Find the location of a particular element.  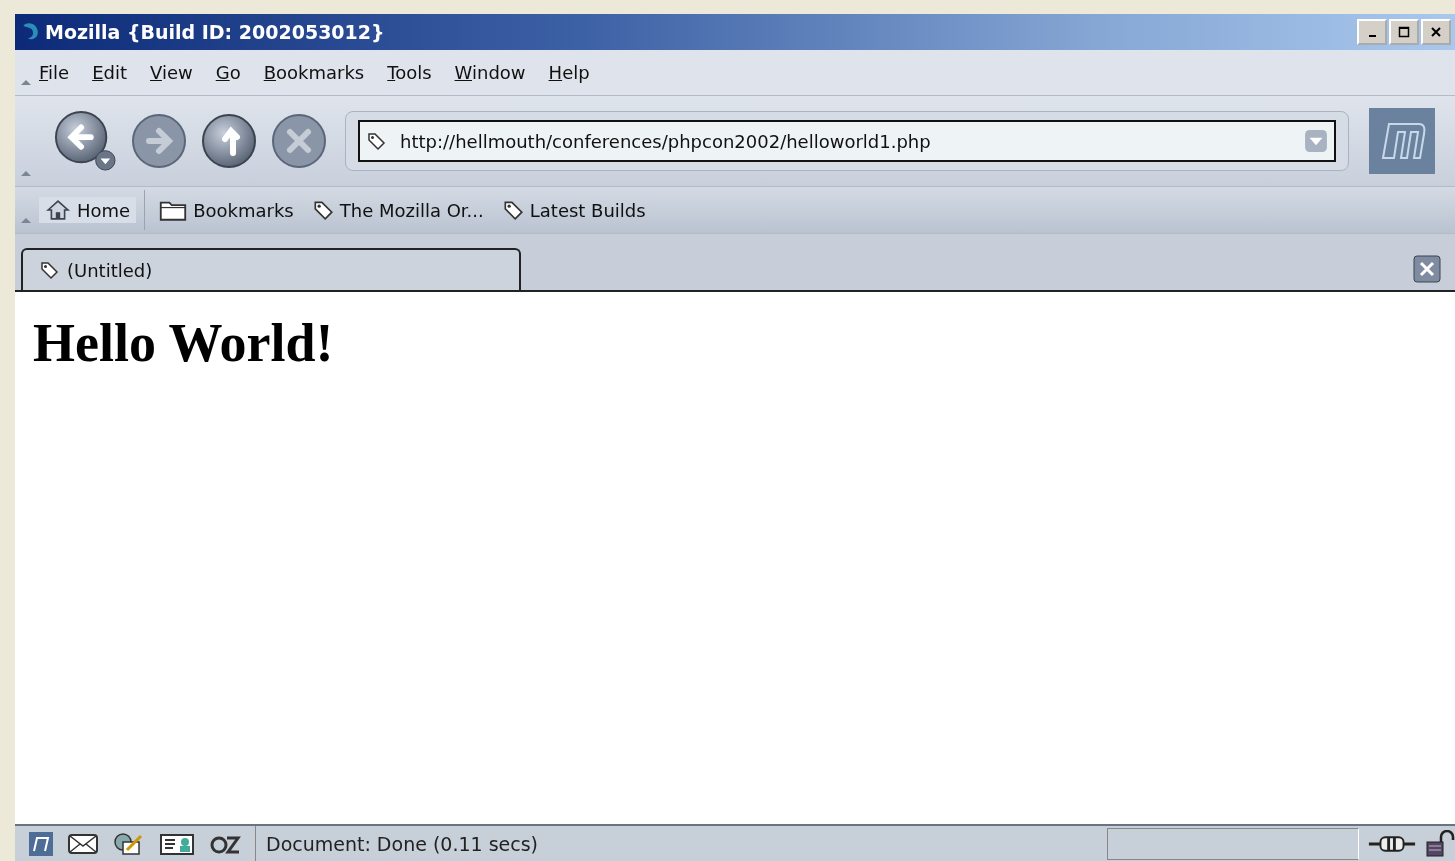

bookmark-button: Bookmarks is located at coordinates (226, 210).